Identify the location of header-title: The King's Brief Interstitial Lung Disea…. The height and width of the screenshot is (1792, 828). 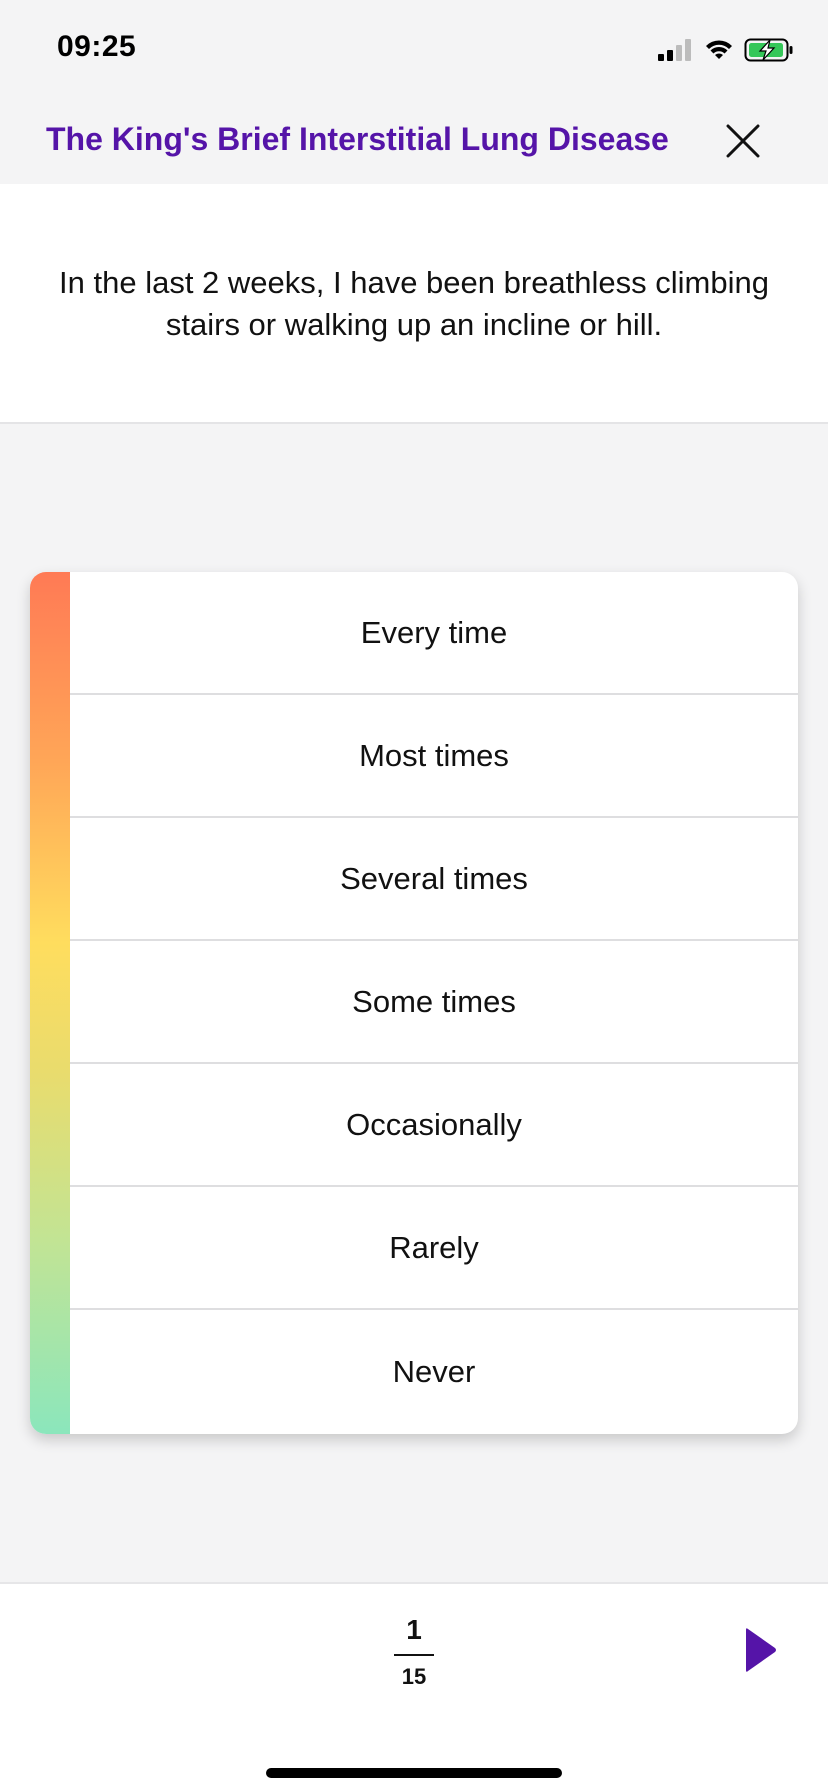
(357, 139).